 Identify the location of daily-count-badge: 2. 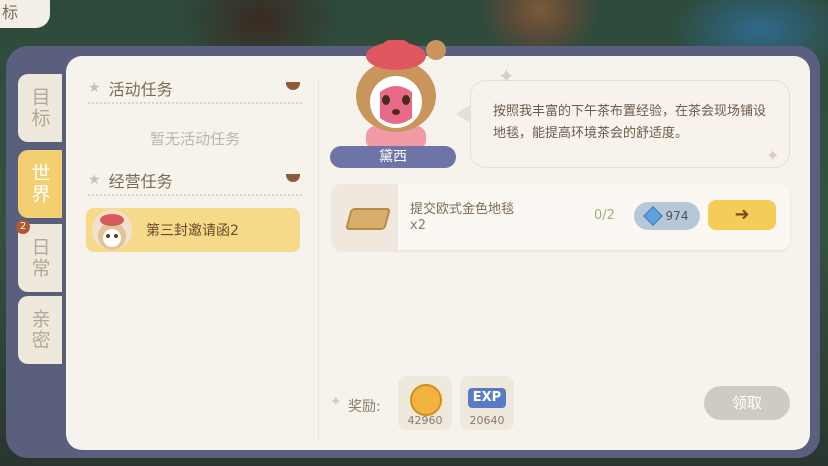
(23, 227).